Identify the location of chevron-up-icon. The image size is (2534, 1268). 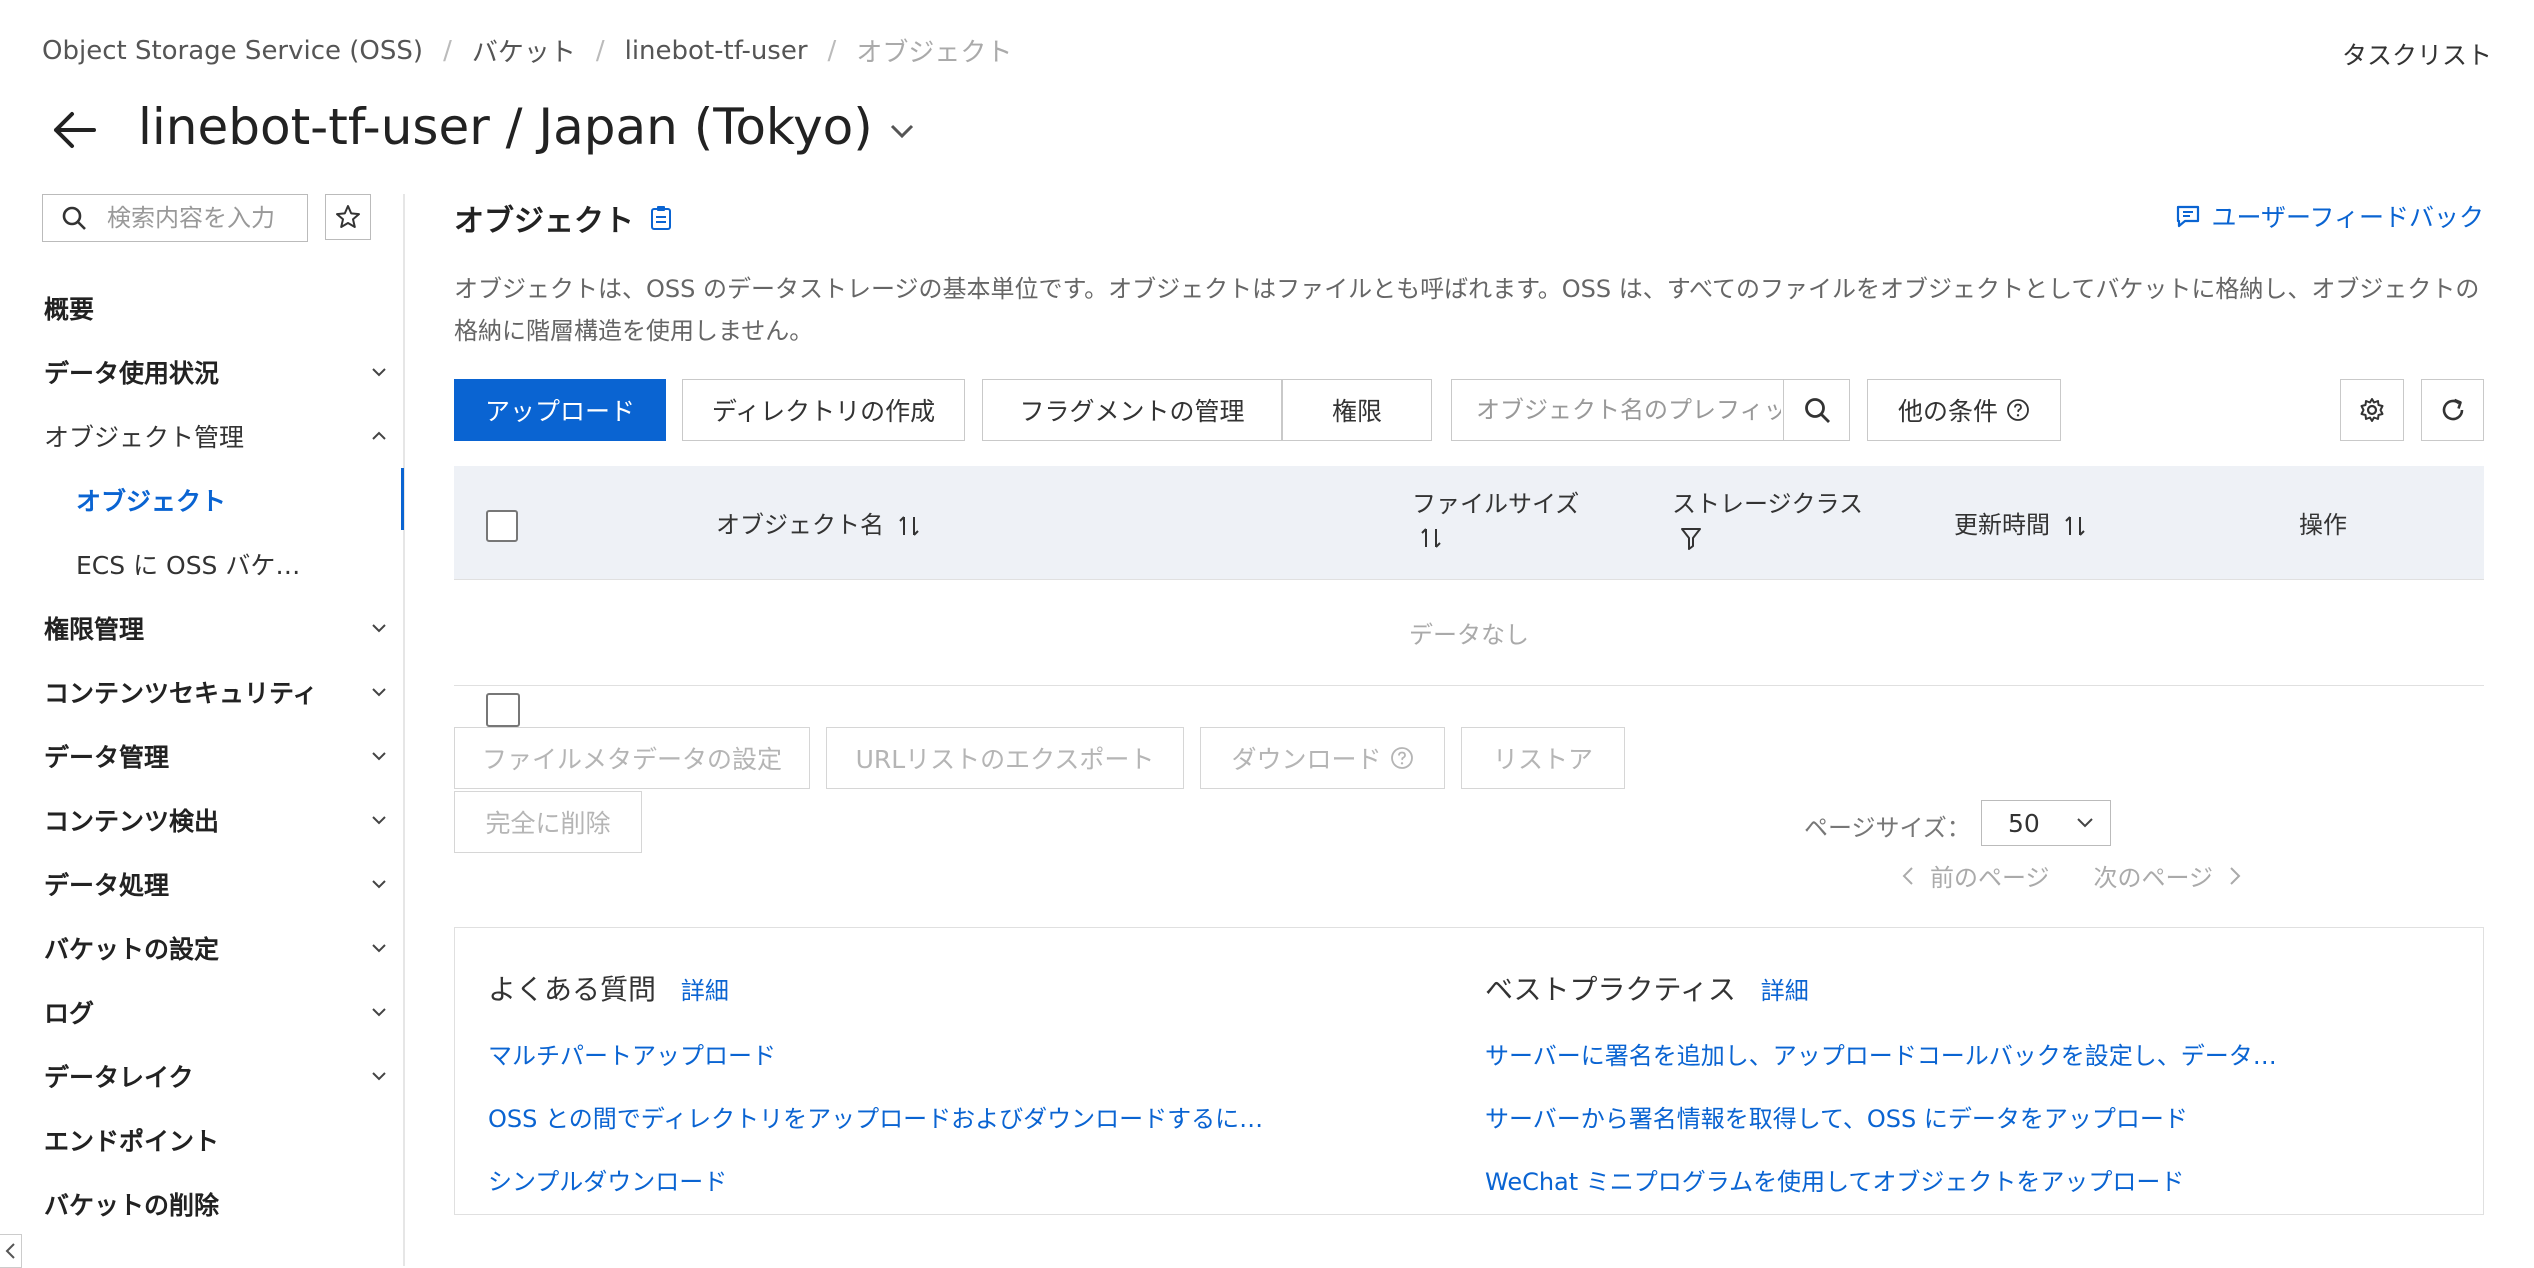
(379, 435).